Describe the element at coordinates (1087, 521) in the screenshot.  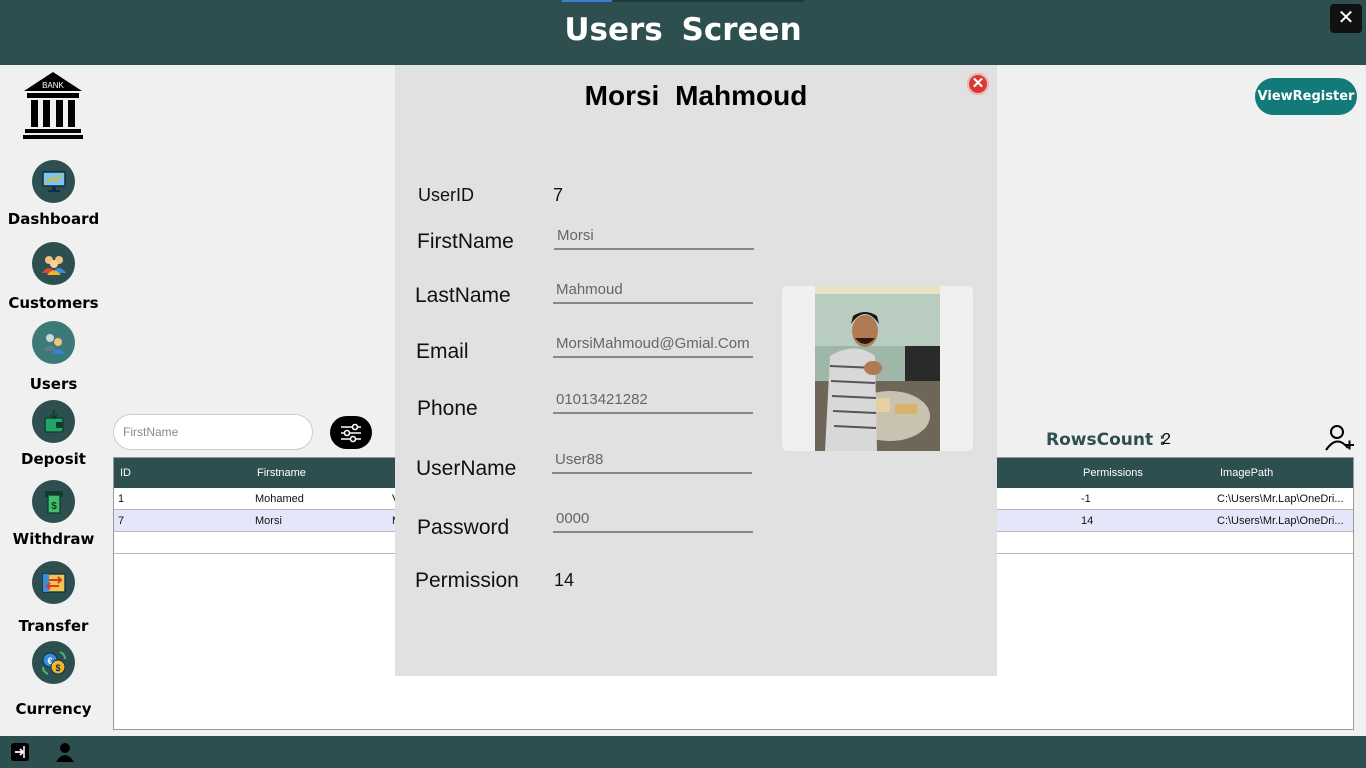
I see `cell-permissions: 14` at that location.